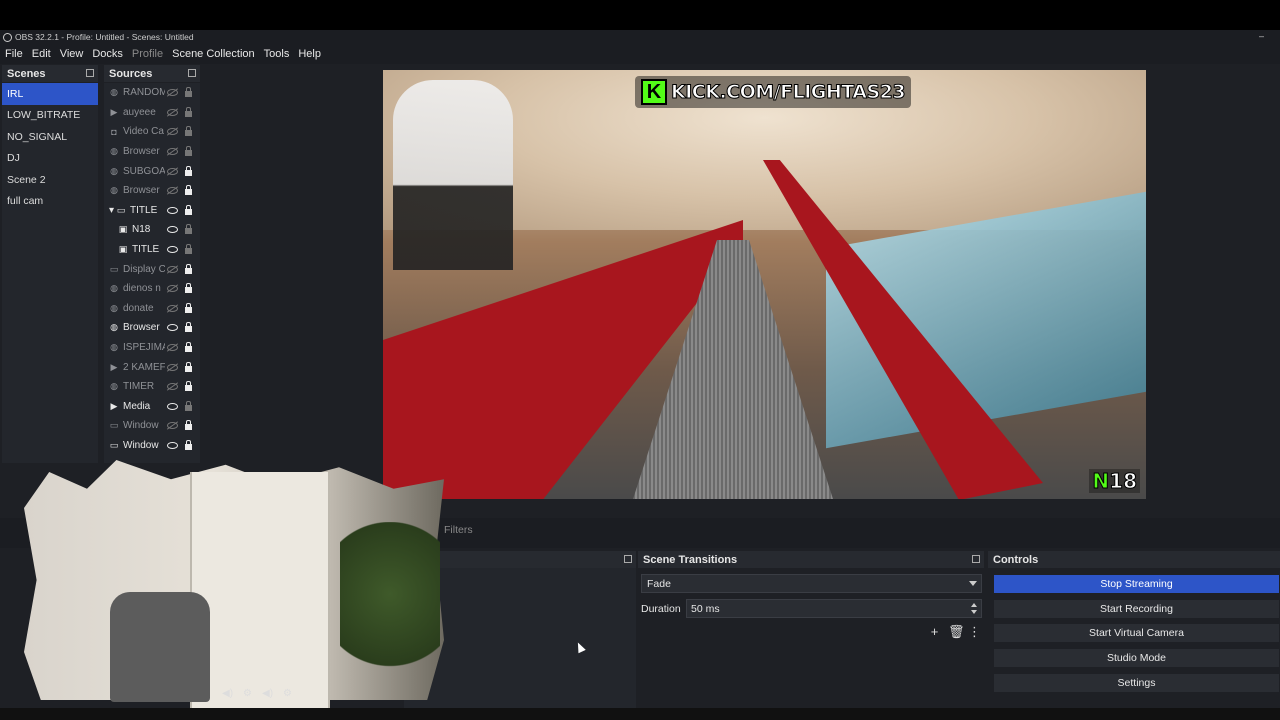  What do you see at coordinates (974, 632) in the screenshot?
I see `more-options-icon: ⋮` at bounding box center [974, 632].